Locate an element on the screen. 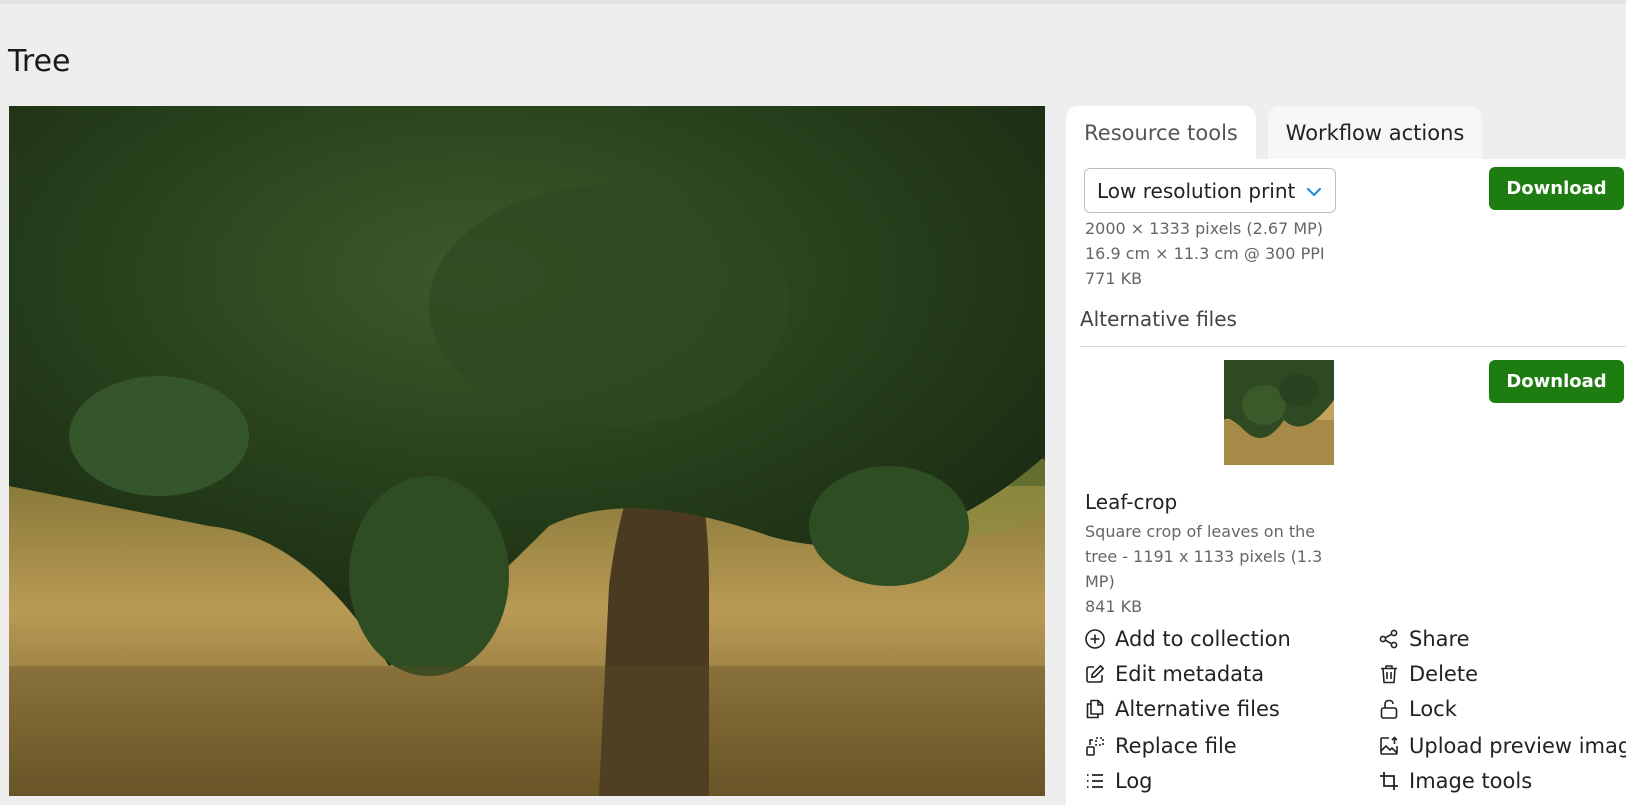 Image resolution: width=1626 pixels, height=805 pixels. image-tools-action: Image tools is located at coordinates (1455, 781).